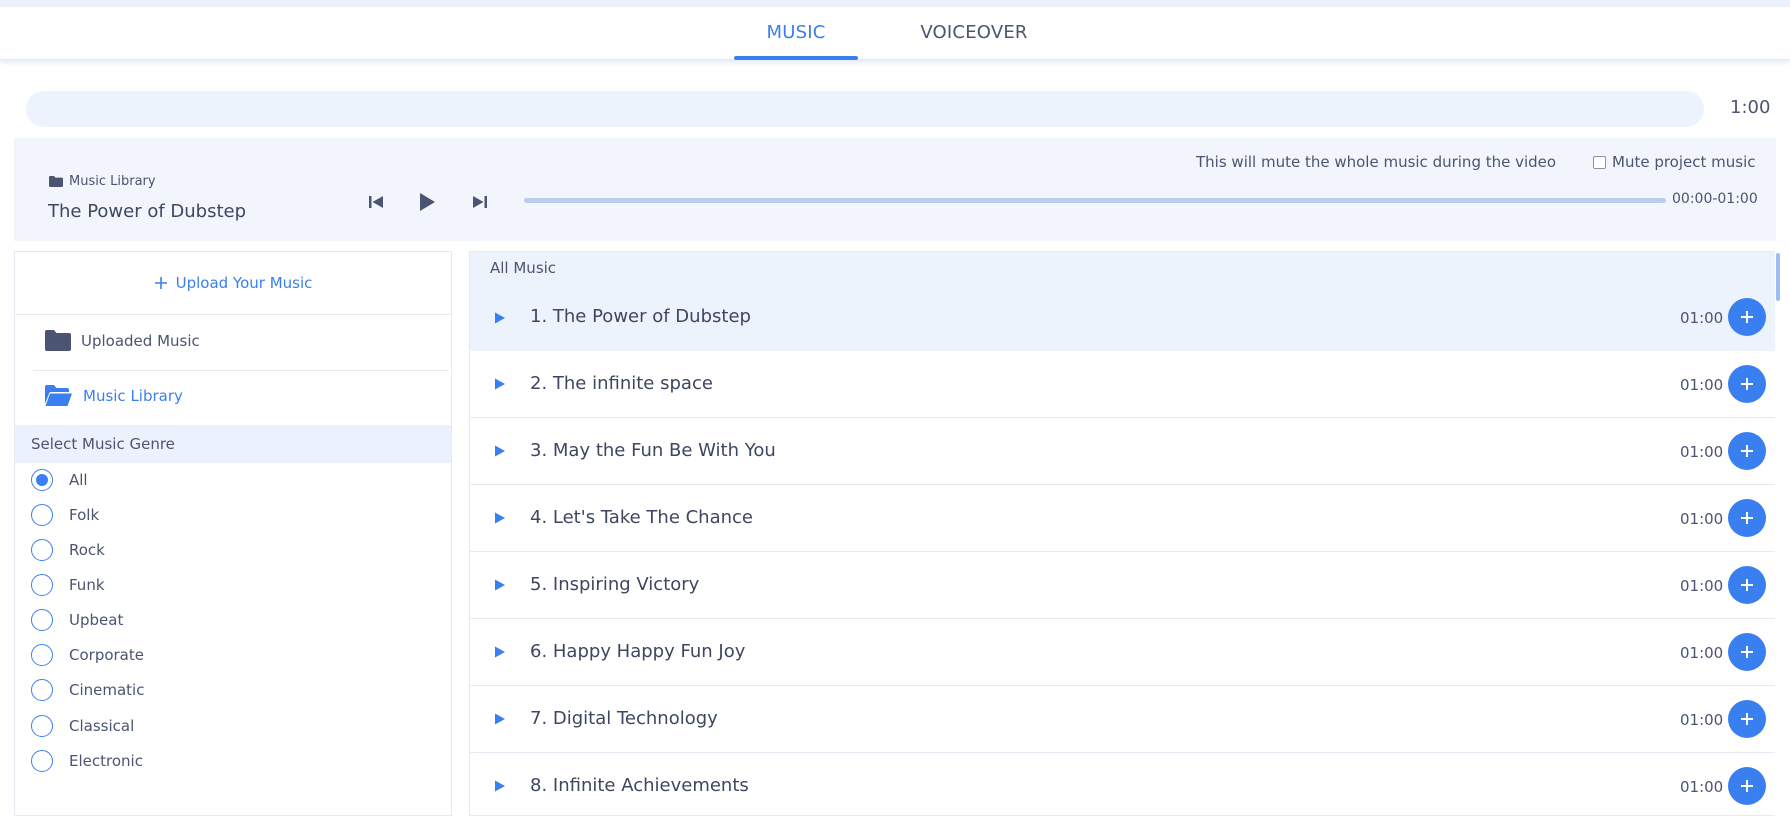 This screenshot has height=816, width=1790. I want to click on genre-label: Funk, so click(87, 585).